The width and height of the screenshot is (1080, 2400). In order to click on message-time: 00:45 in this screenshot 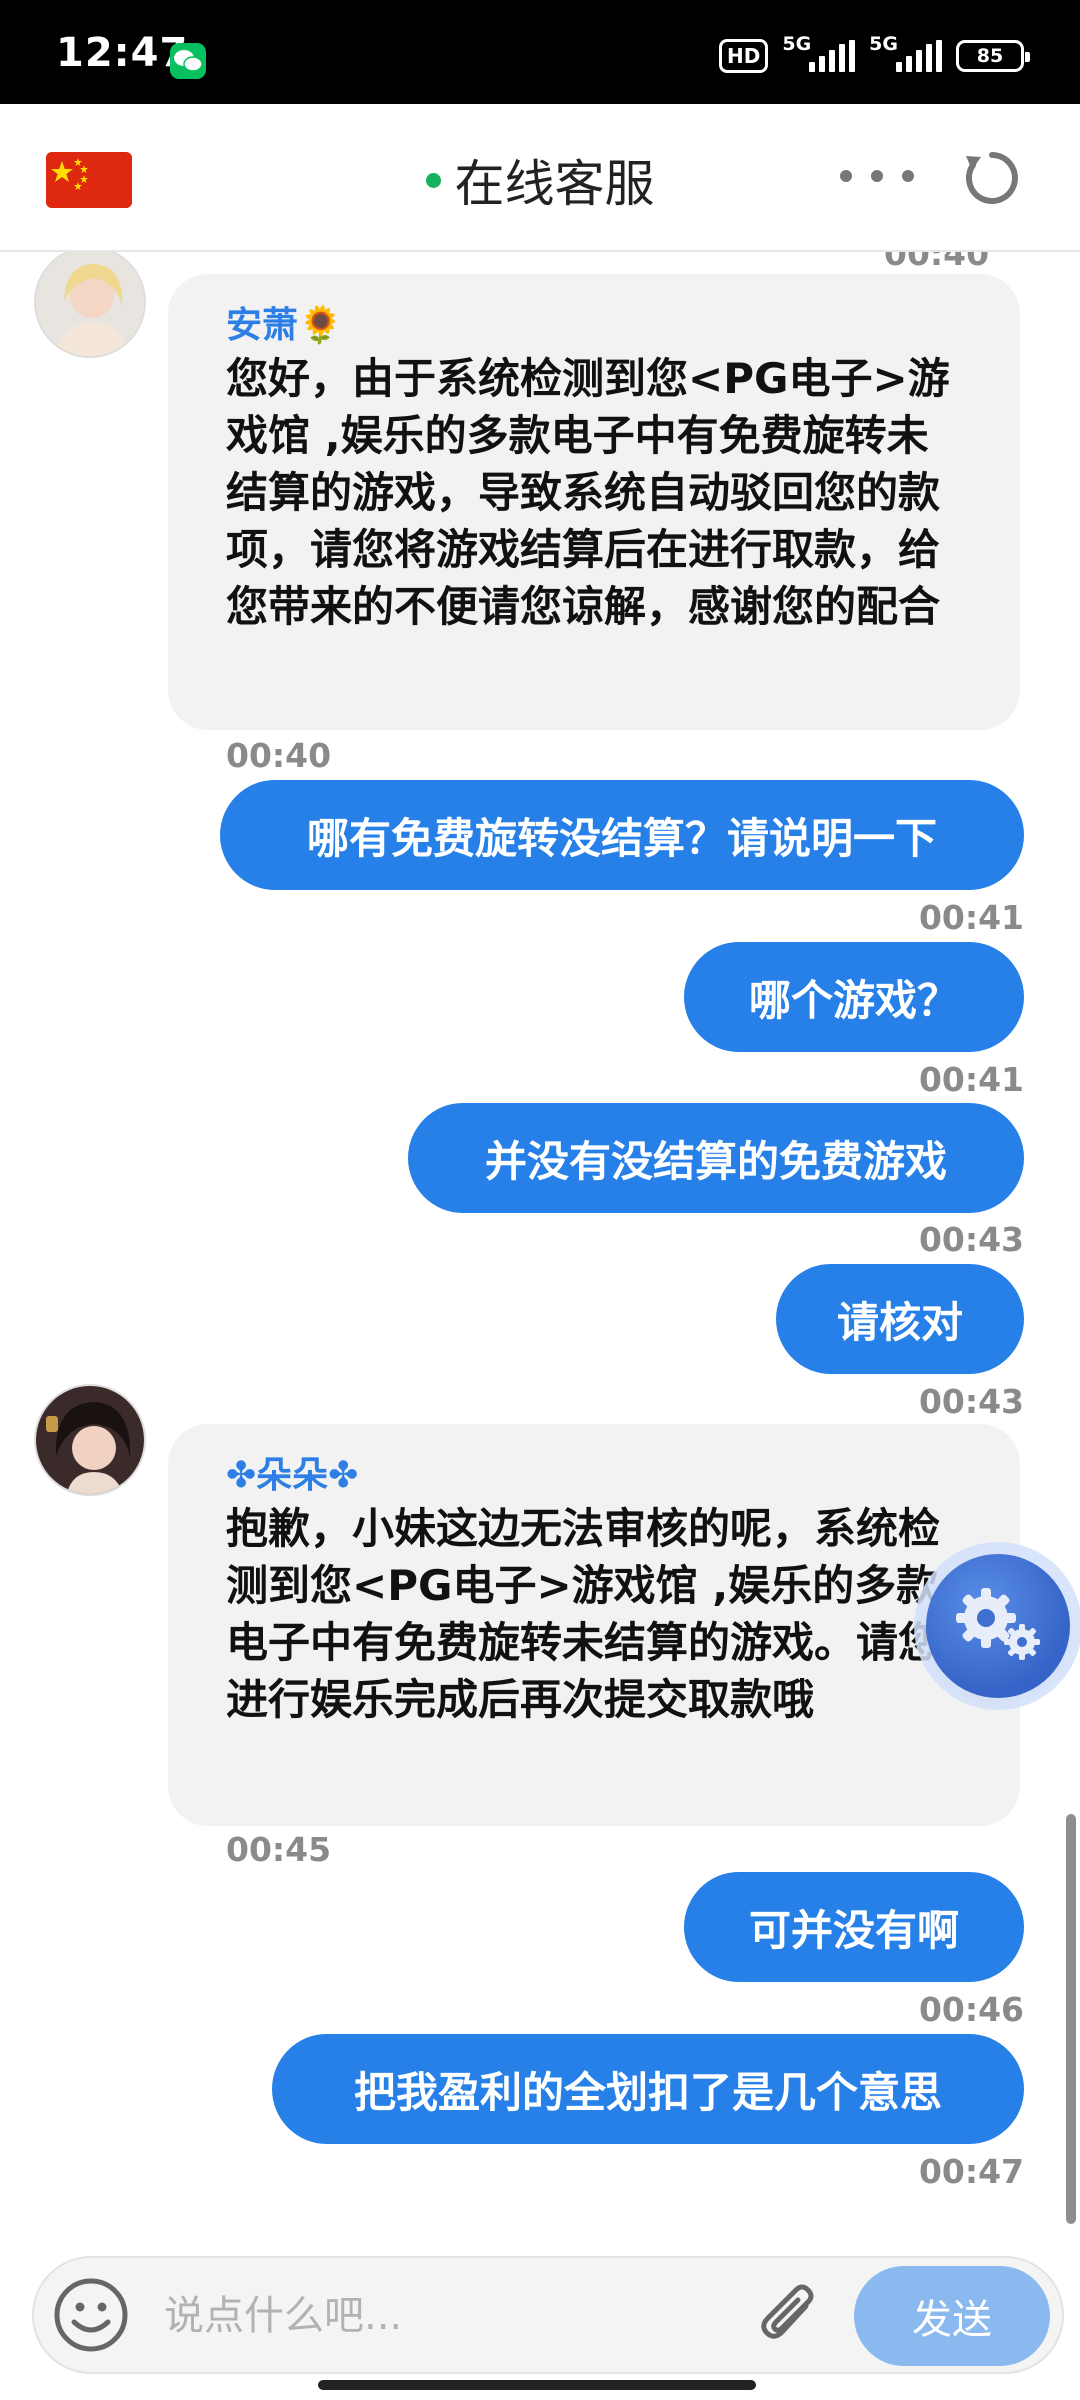, I will do `click(279, 1849)`.